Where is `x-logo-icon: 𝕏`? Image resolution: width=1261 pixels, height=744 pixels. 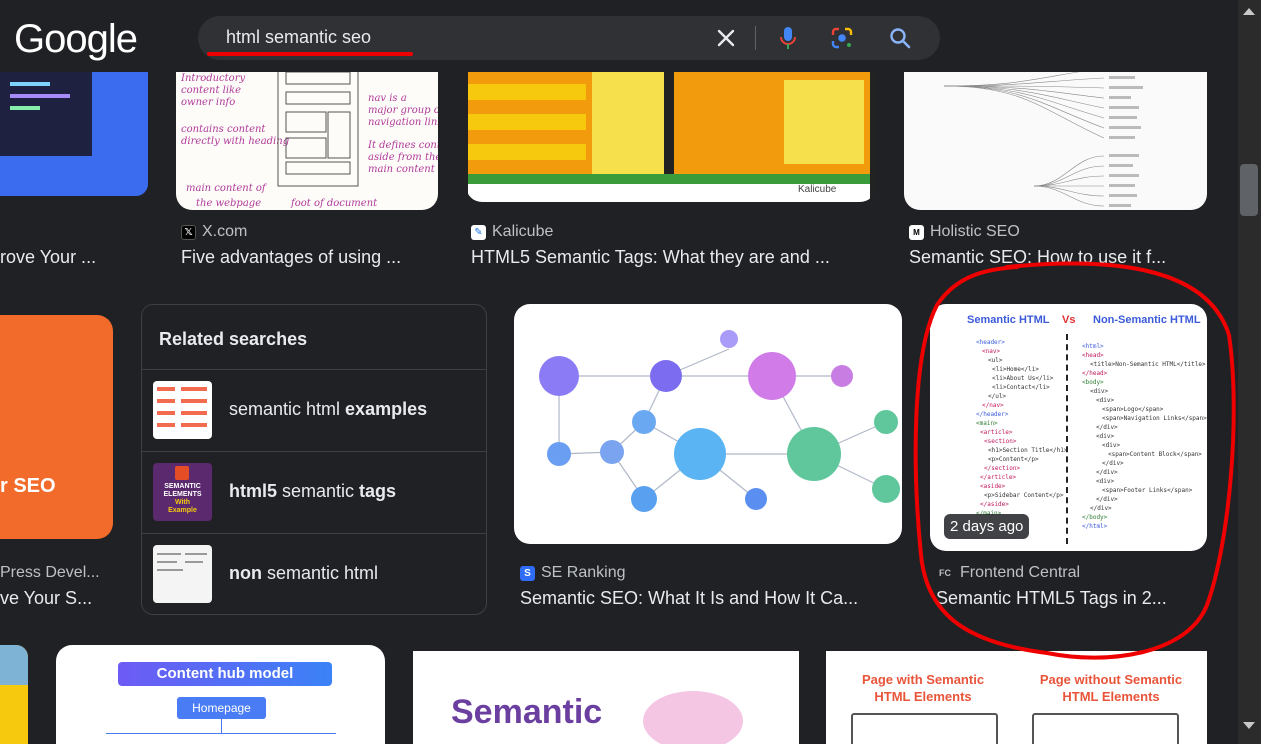
x-logo-icon: 𝕏 is located at coordinates (188, 232).